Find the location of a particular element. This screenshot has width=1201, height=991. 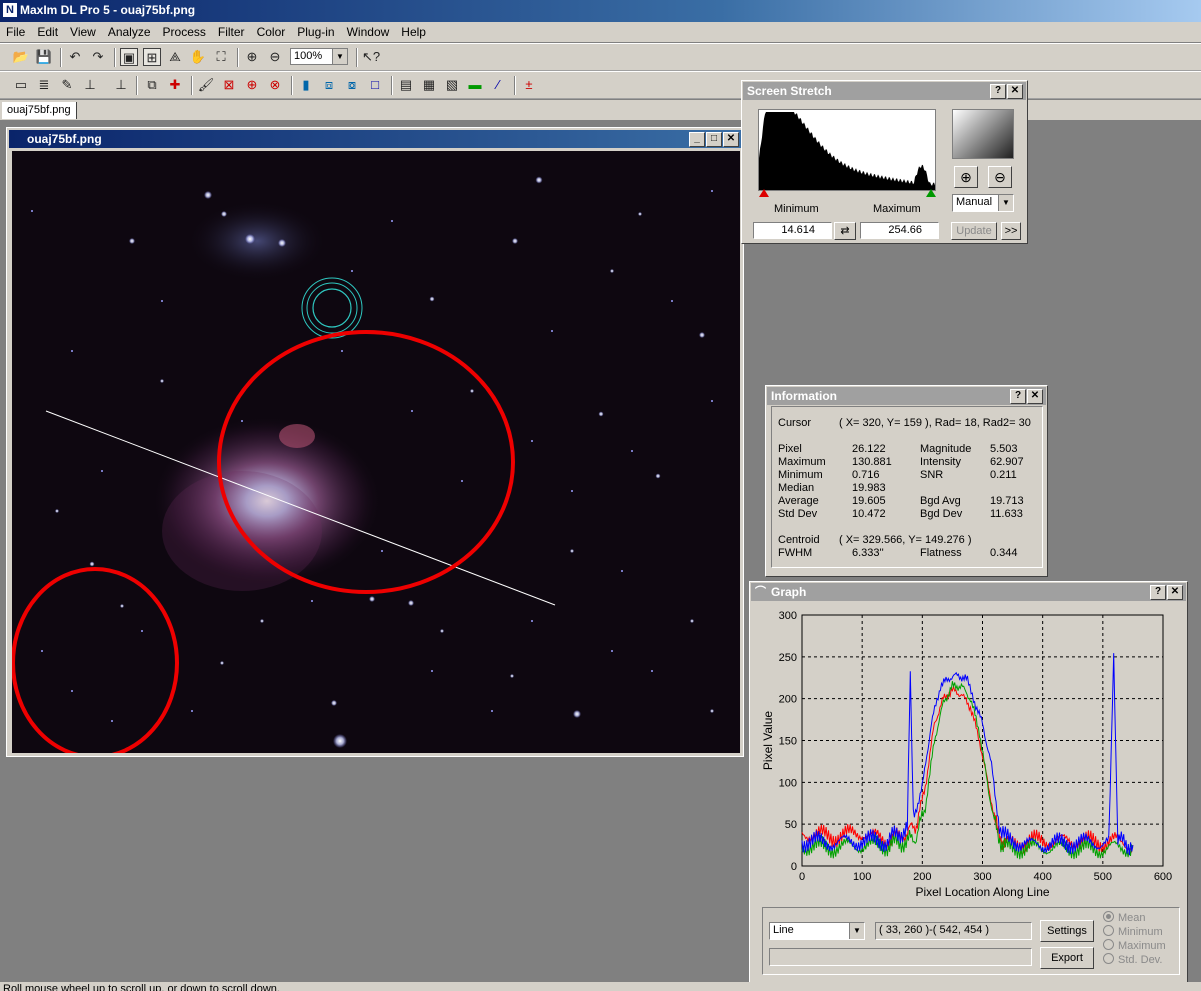

app-logo-icon: N is located at coordinates (10, 10).